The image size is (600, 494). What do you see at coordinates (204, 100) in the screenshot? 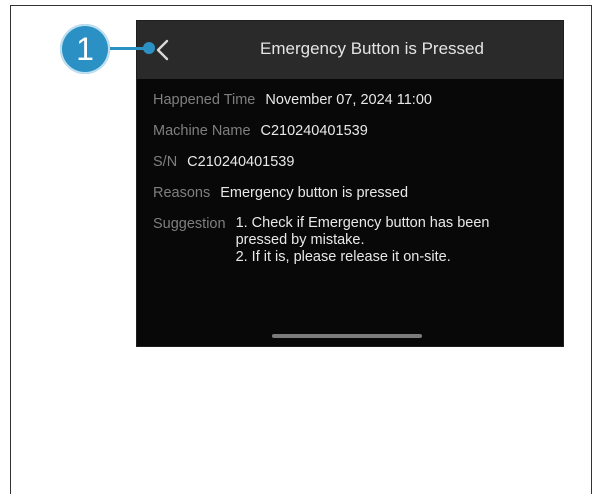
I see `happened-time-label: Happened Time` at bounding box center [204, 100].